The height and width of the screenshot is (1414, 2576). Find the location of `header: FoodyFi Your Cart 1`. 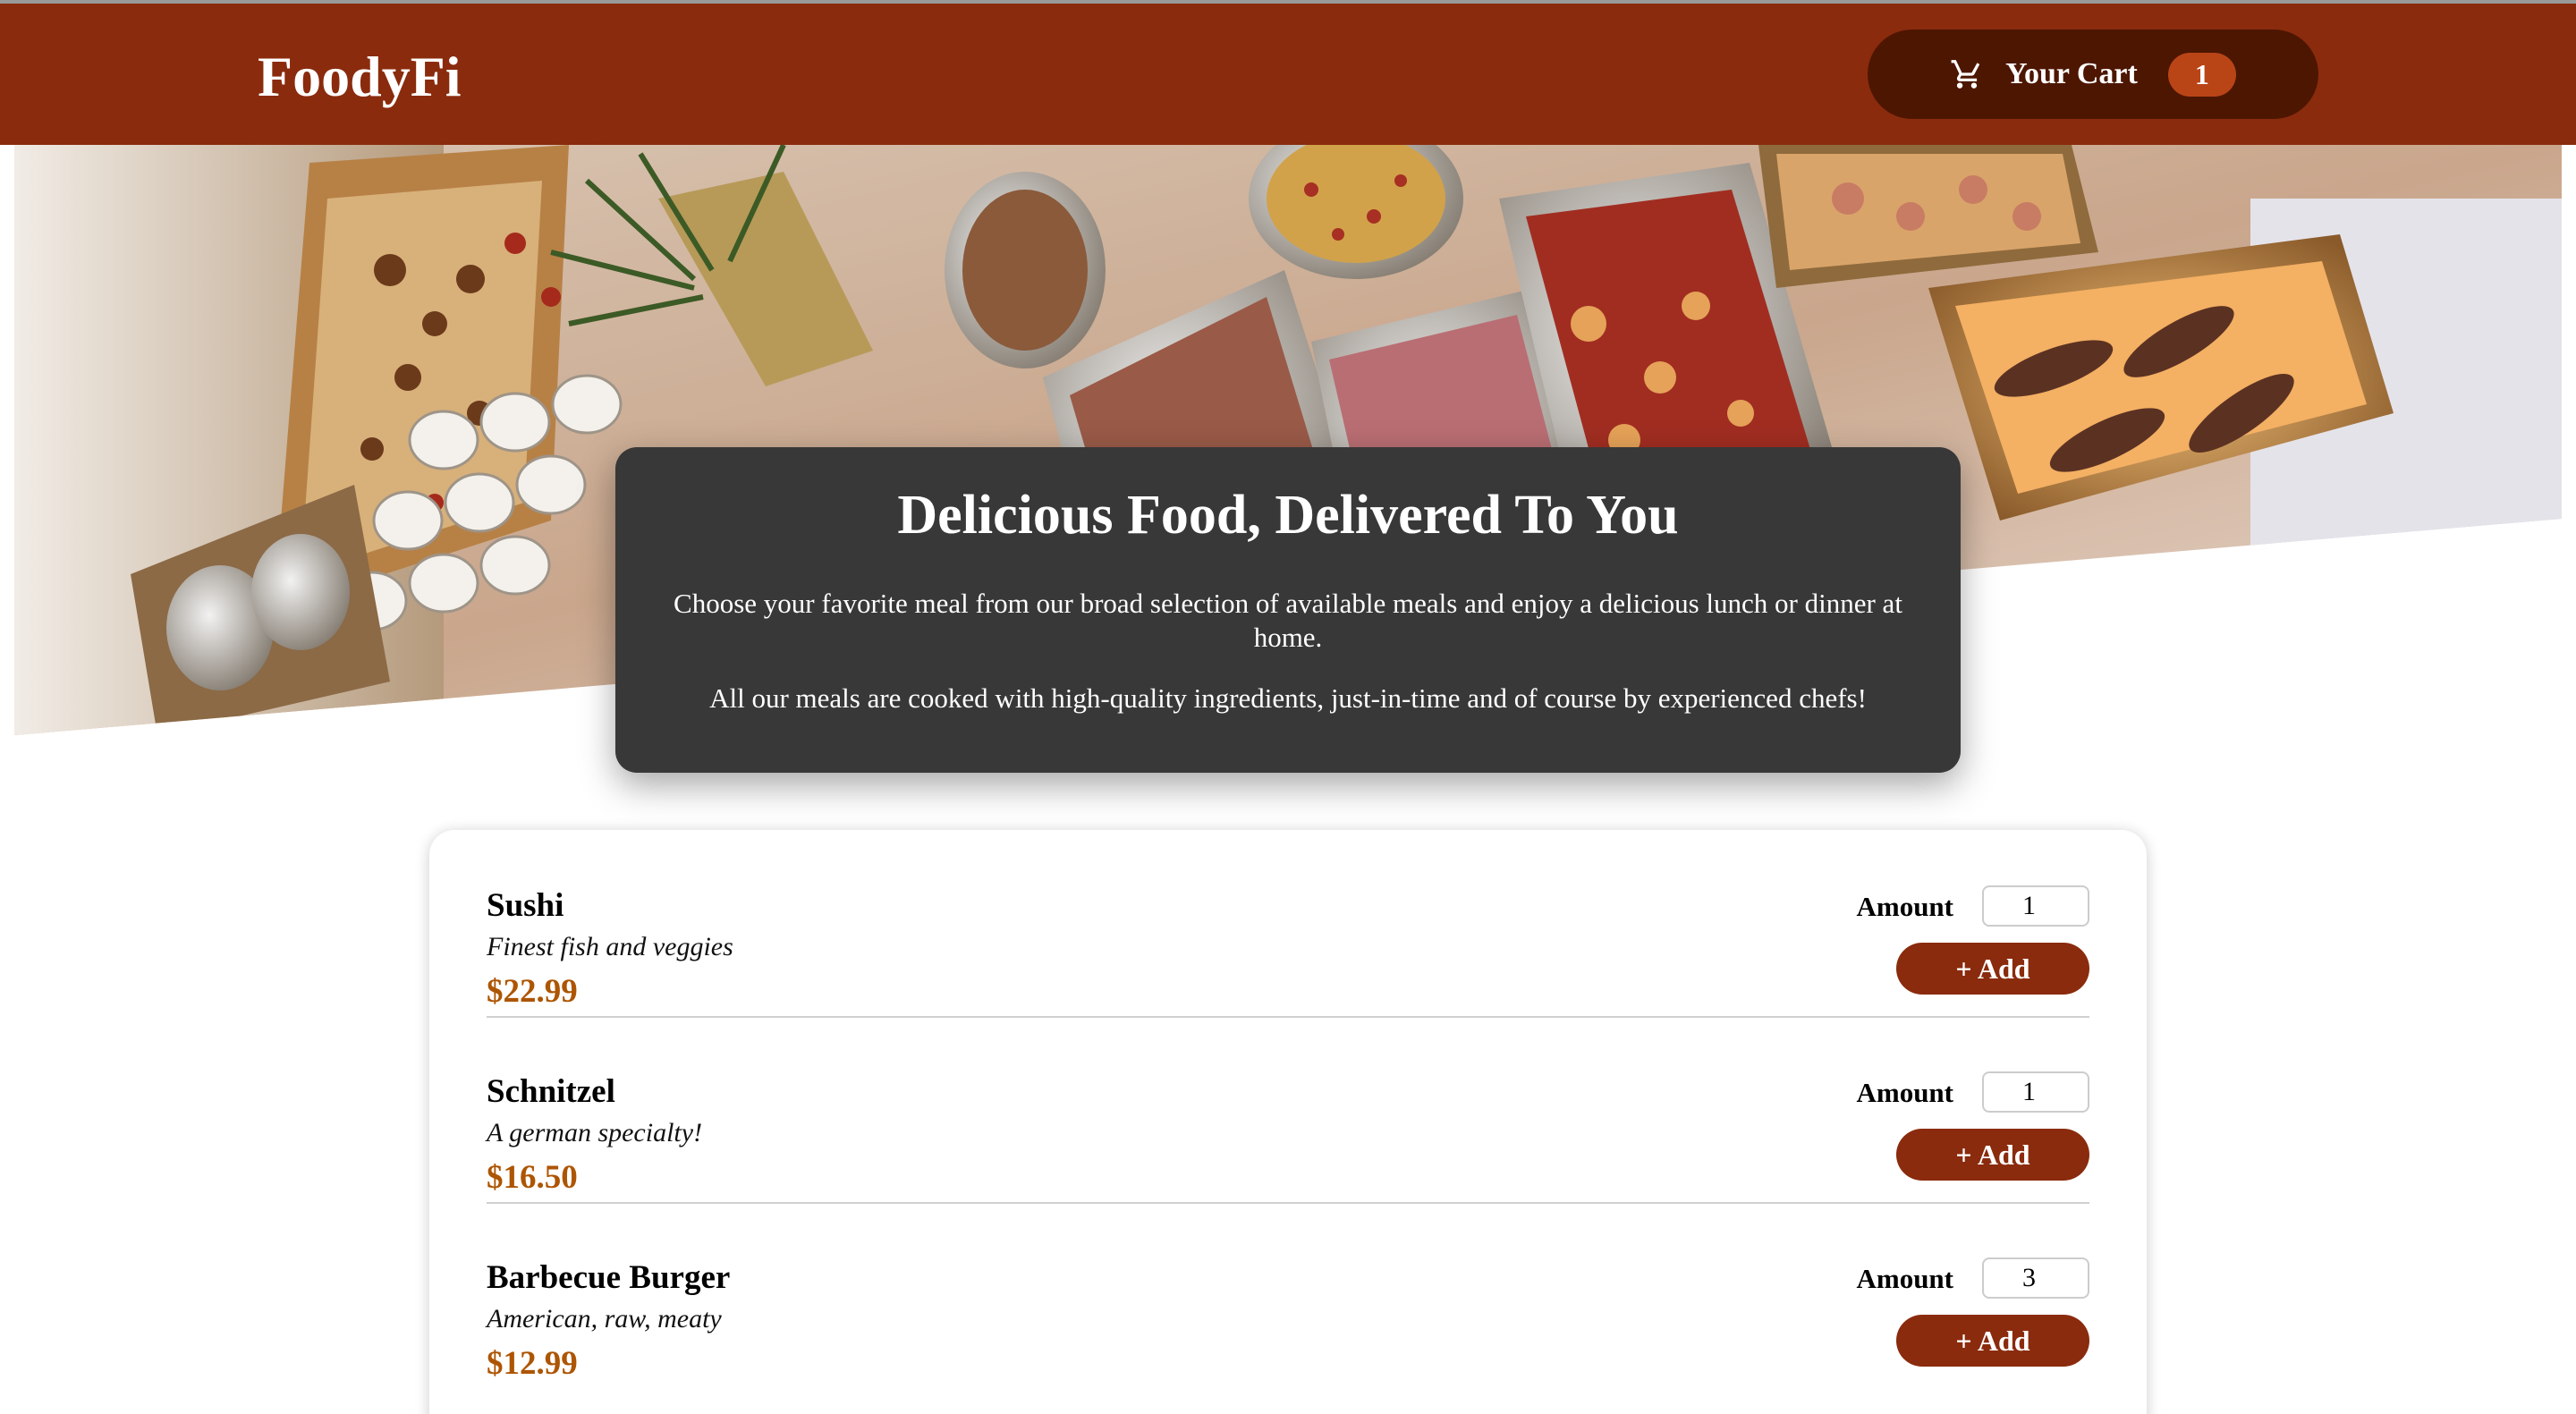

header: FoodyFi Your Cart 1 is located at coordinates (1288, 74).